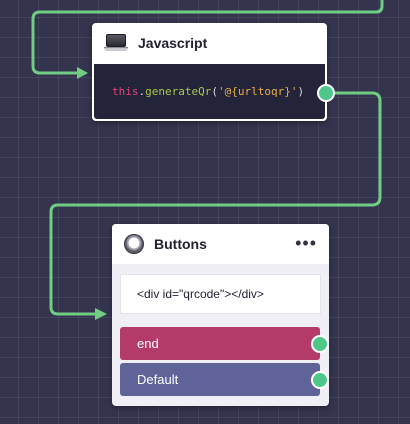 This screenshot has height=424, width=410. What do you see at coordinates (116, 43) in the screenshot?
I see `laptop-icon` at bounding box center [116, 43].